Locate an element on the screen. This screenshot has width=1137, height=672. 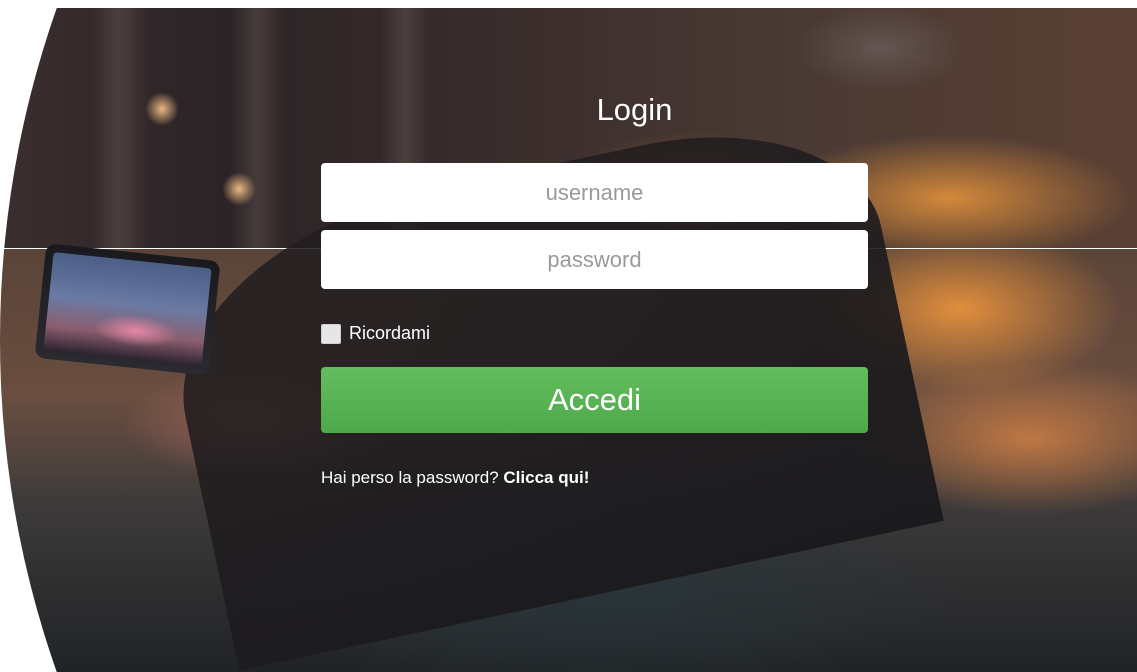
remember-checkbox is located at coordinates (331, 333).